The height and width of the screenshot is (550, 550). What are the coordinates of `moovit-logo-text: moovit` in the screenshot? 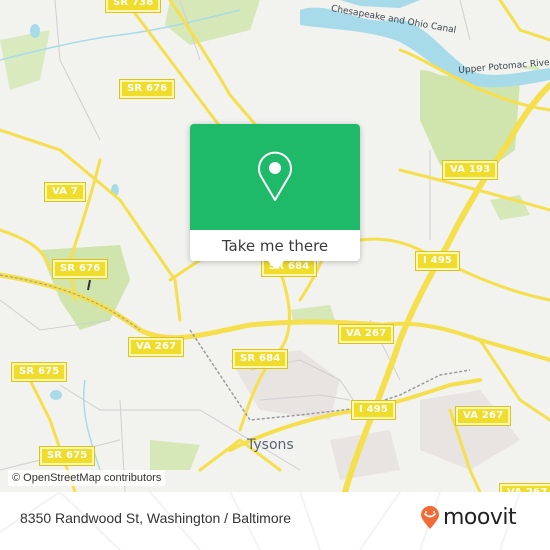 It's located at (480, 517).